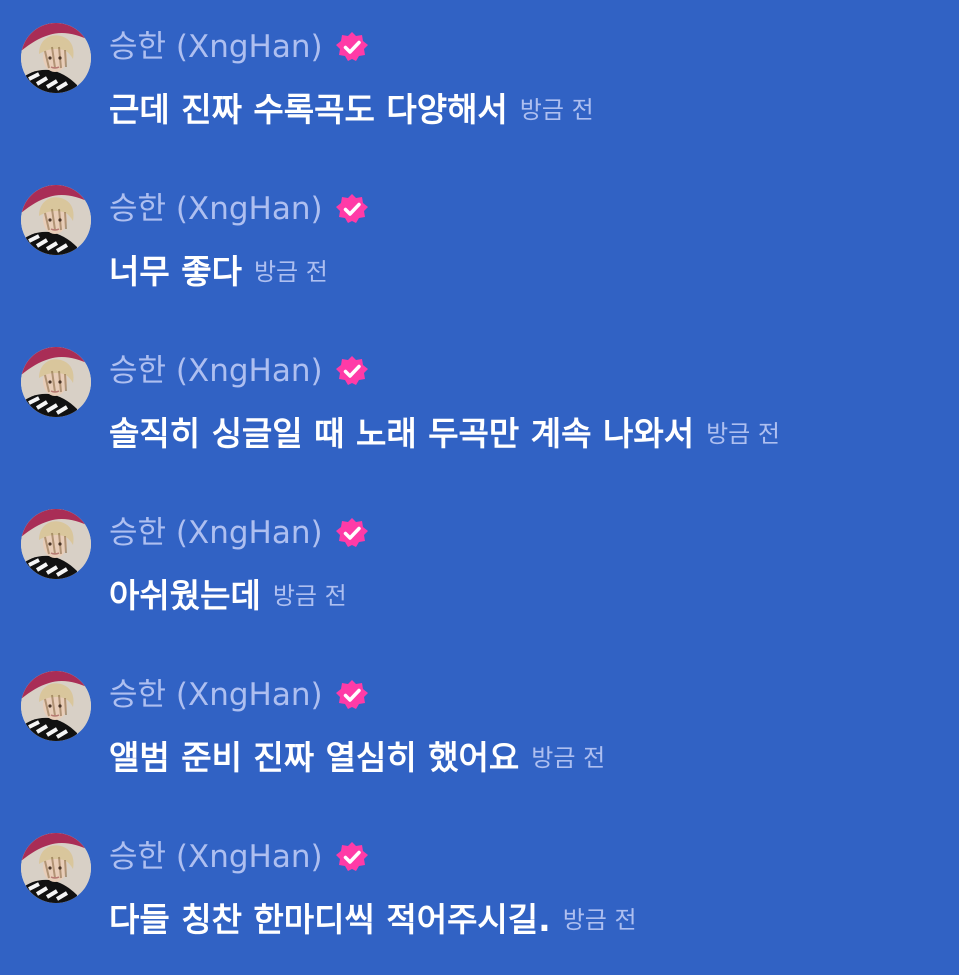 The image size is (959, 975). What do you see at coordinates (314, 757) in the screenshot?
I see `message-text: 앨범 준비 진짜 열심히 했어요` at bounding box center [314, 757].